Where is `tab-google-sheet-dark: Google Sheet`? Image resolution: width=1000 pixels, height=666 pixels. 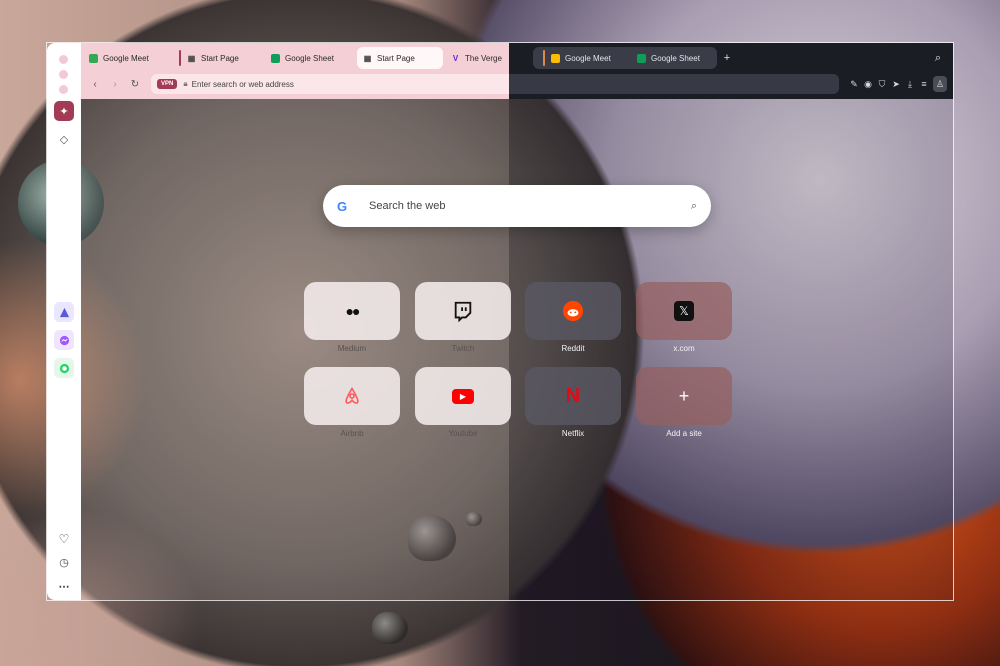
tab-google-sheet-dark: Google Sheet is located at coordinates (674, 58).